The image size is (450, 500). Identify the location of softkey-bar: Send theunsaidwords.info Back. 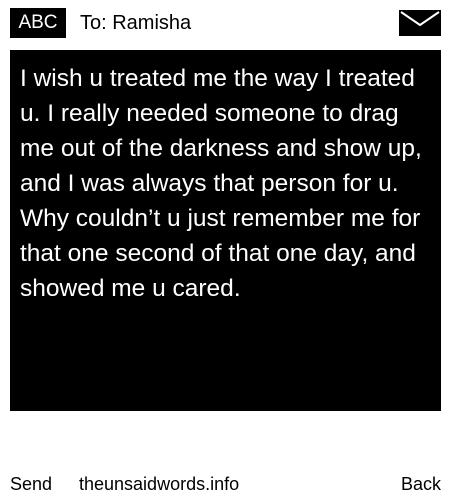
(225, 484).